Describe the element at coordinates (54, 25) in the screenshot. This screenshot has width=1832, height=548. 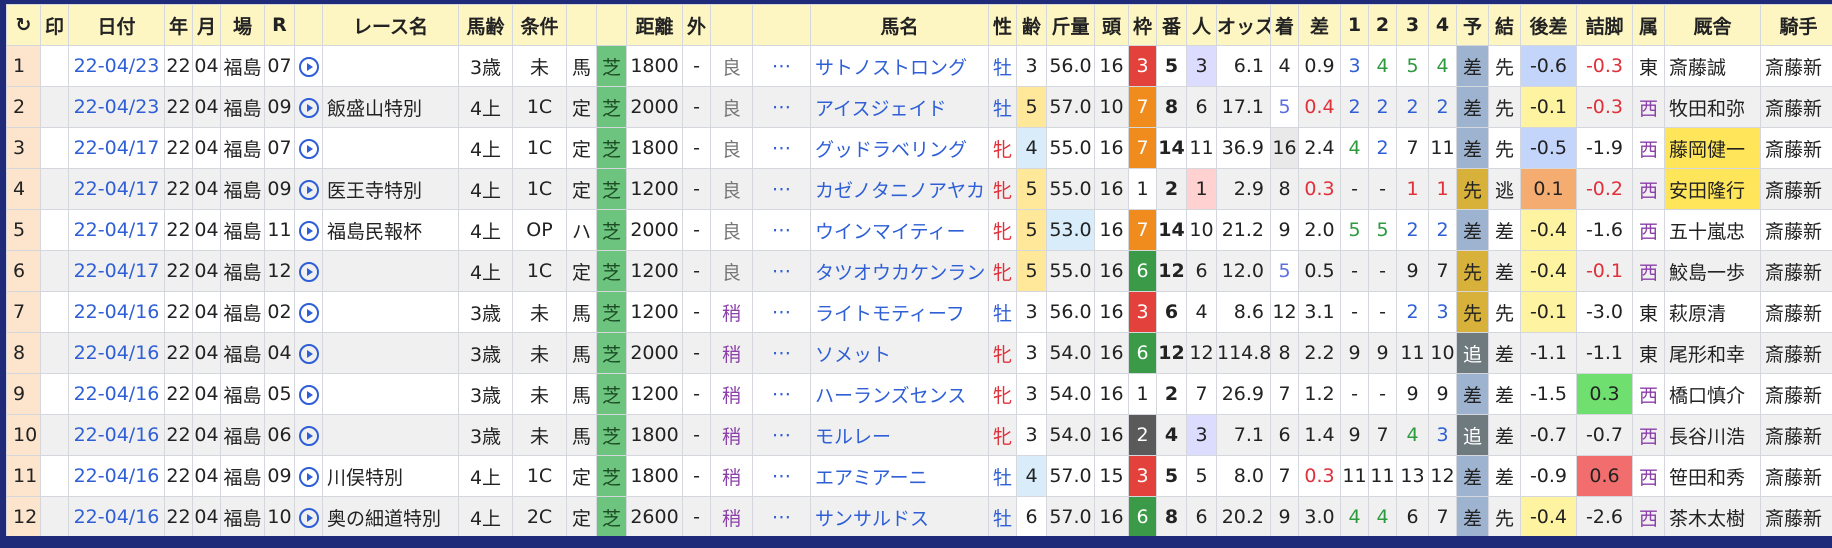
I see `column-header: 印` at that location.